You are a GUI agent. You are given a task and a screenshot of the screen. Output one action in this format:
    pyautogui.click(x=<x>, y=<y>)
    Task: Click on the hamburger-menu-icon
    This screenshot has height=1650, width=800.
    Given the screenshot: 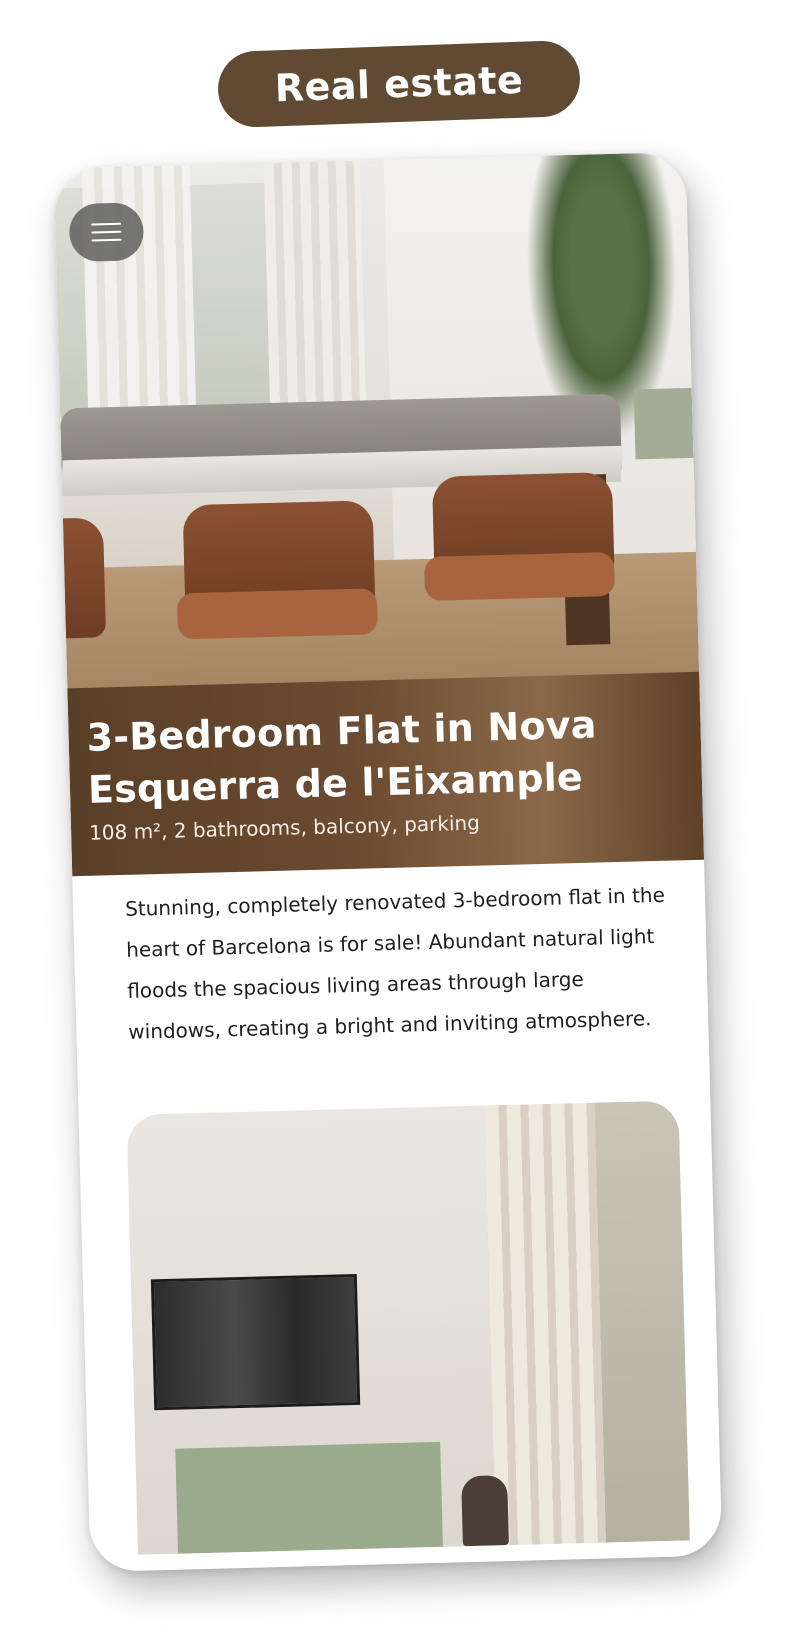 What is the action you would take?
    pyautogui.click(x=106, y=232)
    